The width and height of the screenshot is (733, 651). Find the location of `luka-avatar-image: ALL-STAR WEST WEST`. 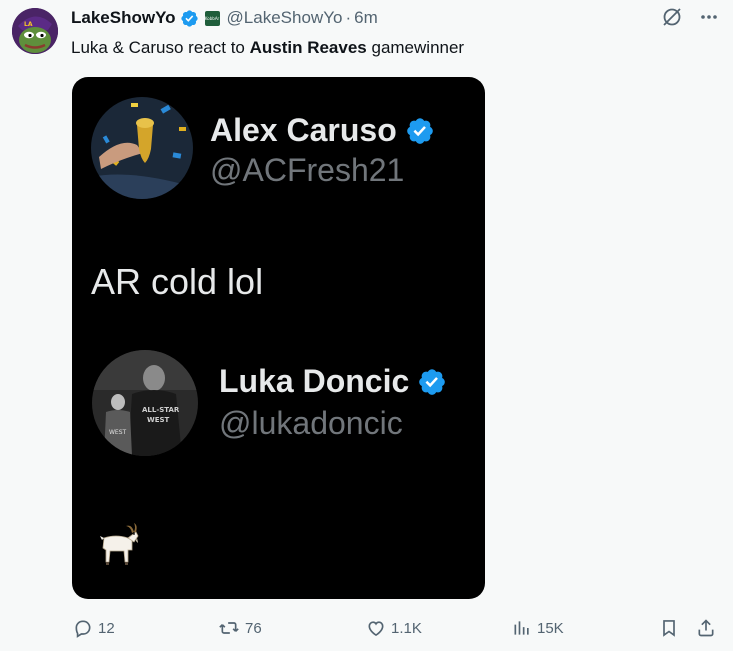

luka-avatar-image: ALL-STAR WEST WEST is located at coordinates (145, 403).